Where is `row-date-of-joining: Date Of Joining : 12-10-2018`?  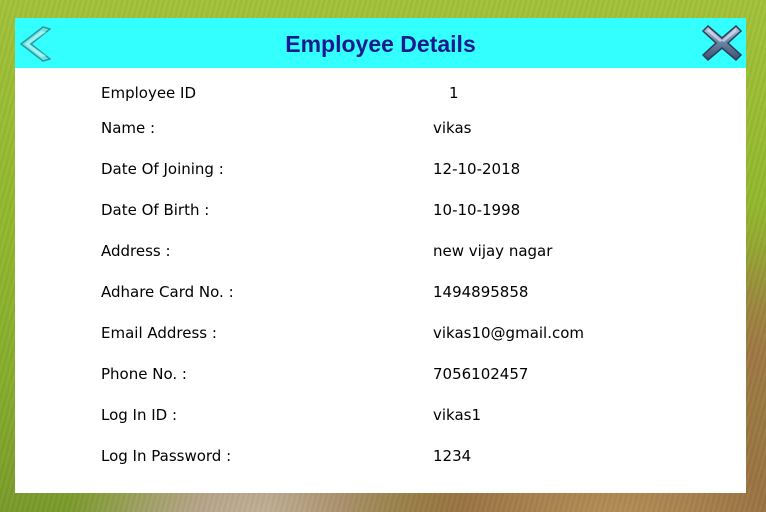
row-date-of-joining: Date Of Joining : 12-10-2018 is located at coordinates (380, 172).